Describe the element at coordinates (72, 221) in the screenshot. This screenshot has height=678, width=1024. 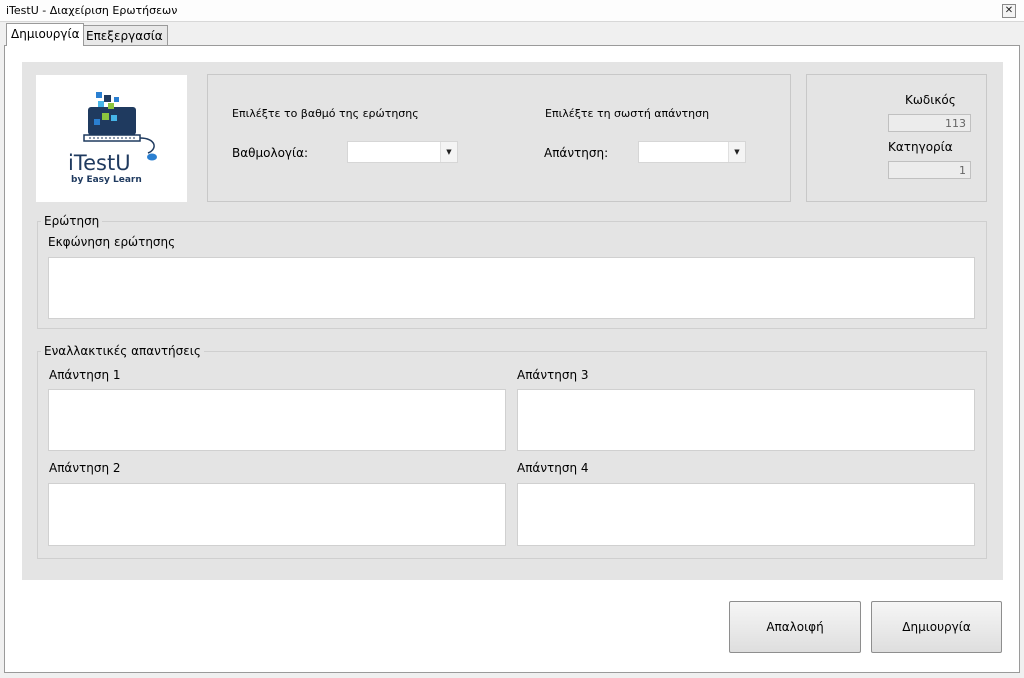
I see `question-legend: Ερώτηση` at that location.